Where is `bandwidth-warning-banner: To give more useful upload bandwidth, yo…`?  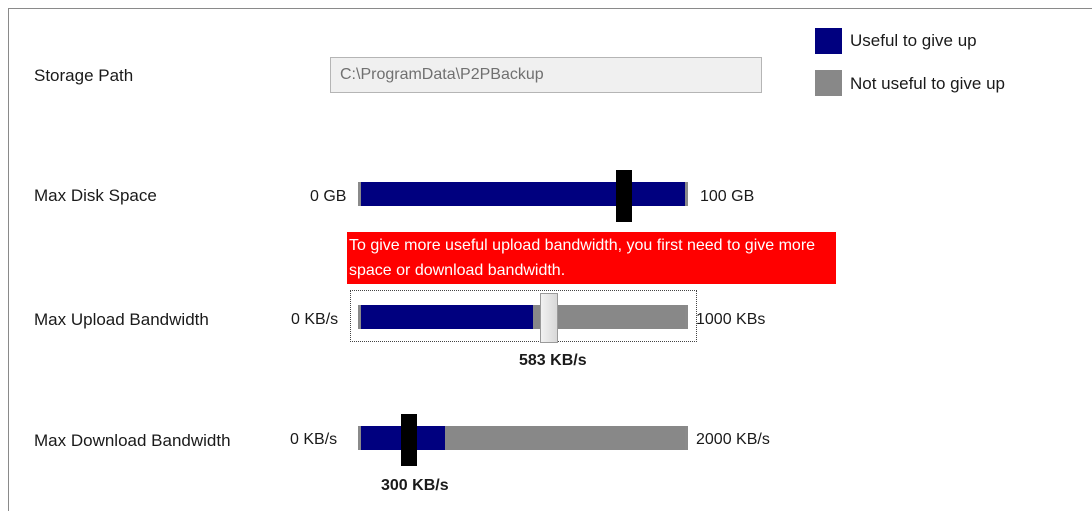 bandwidth-warning-banner: To give more useful upload bandwidth, yo… is located at coordinates (591, 258).